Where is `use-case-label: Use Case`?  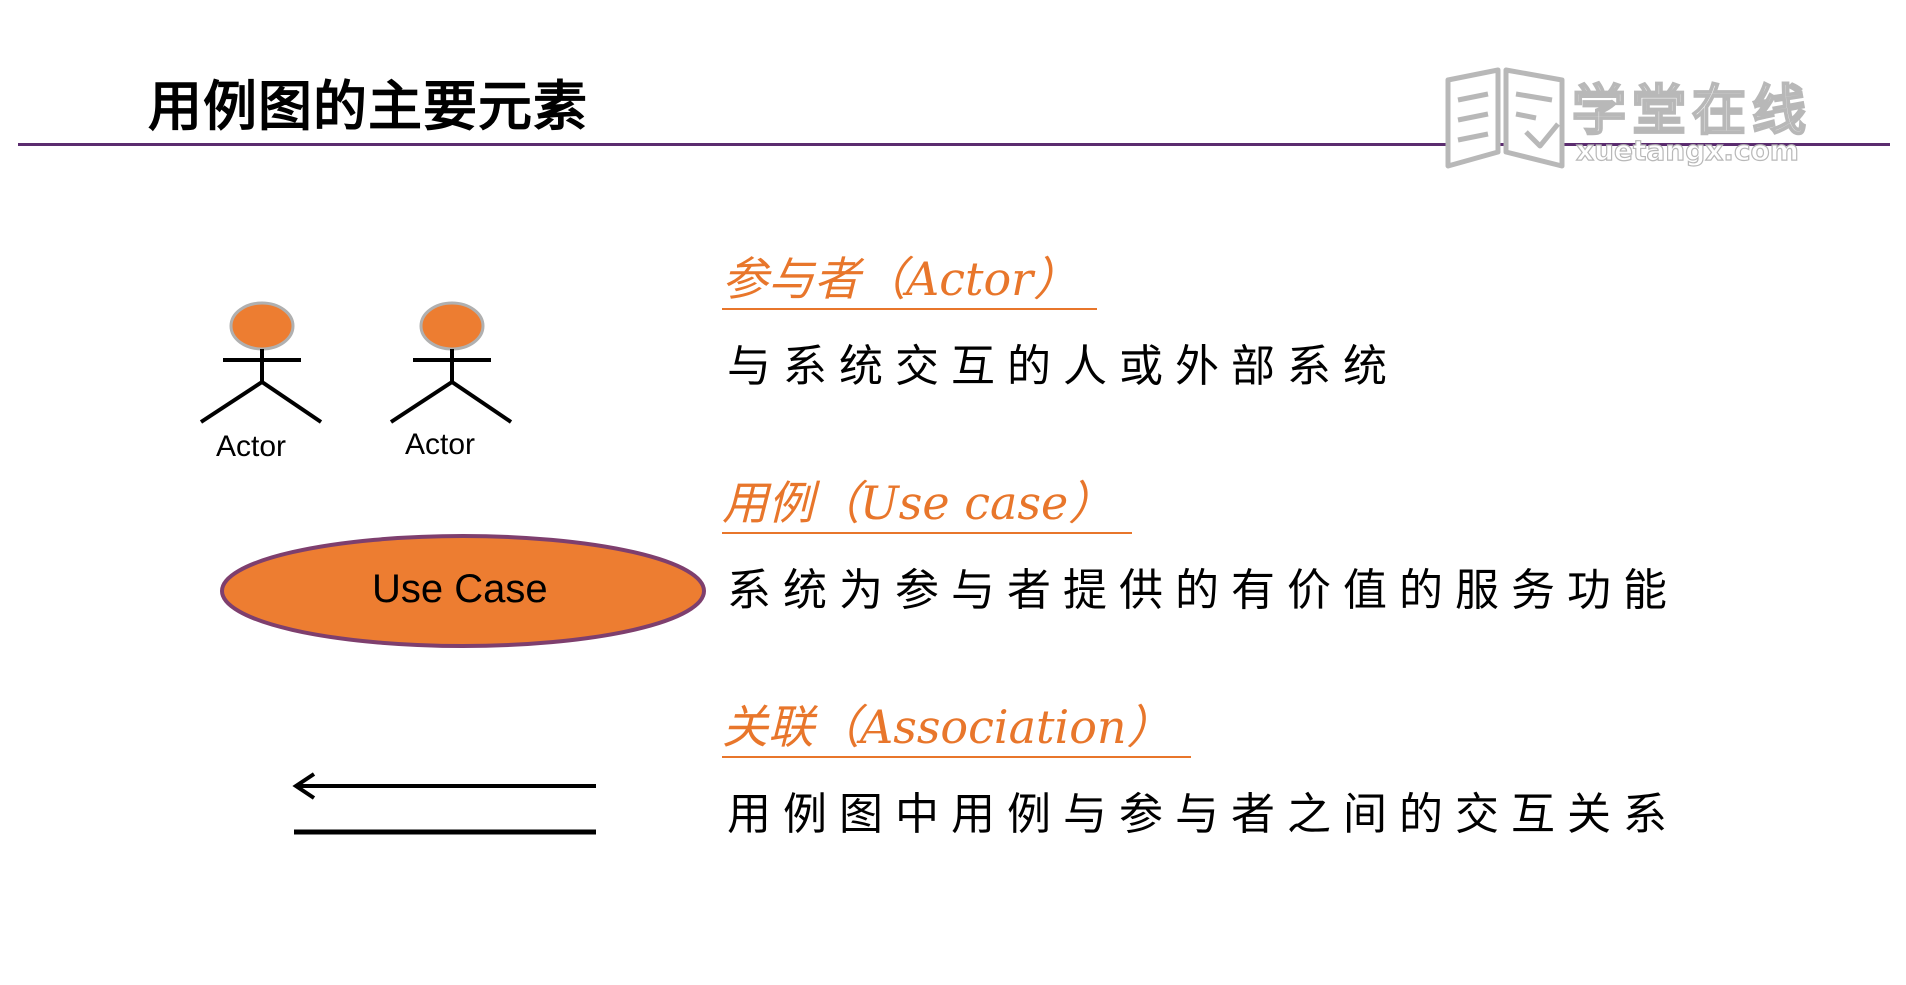
use-case-label: Use Case is located at coordinates (460, 589).